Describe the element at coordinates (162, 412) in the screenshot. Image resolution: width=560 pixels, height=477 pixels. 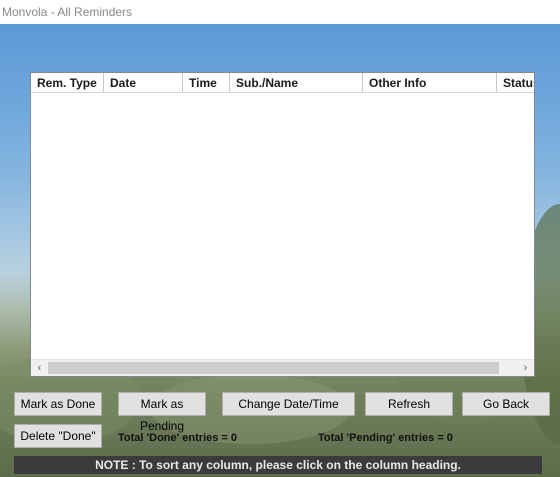
I see `mark-as-pending-button: Mark as Pending` at that location.